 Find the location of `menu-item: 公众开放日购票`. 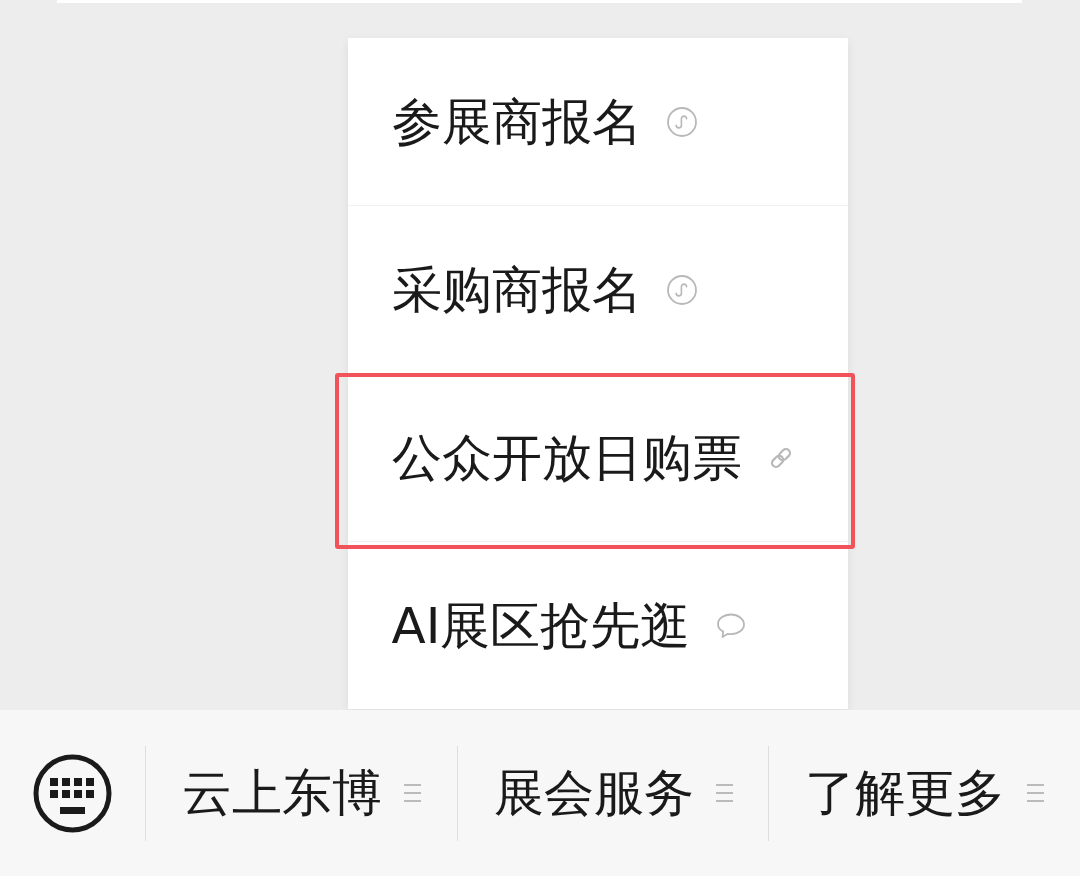

menu-item: 公众开放日购票 is located at coordinates (597, 457).